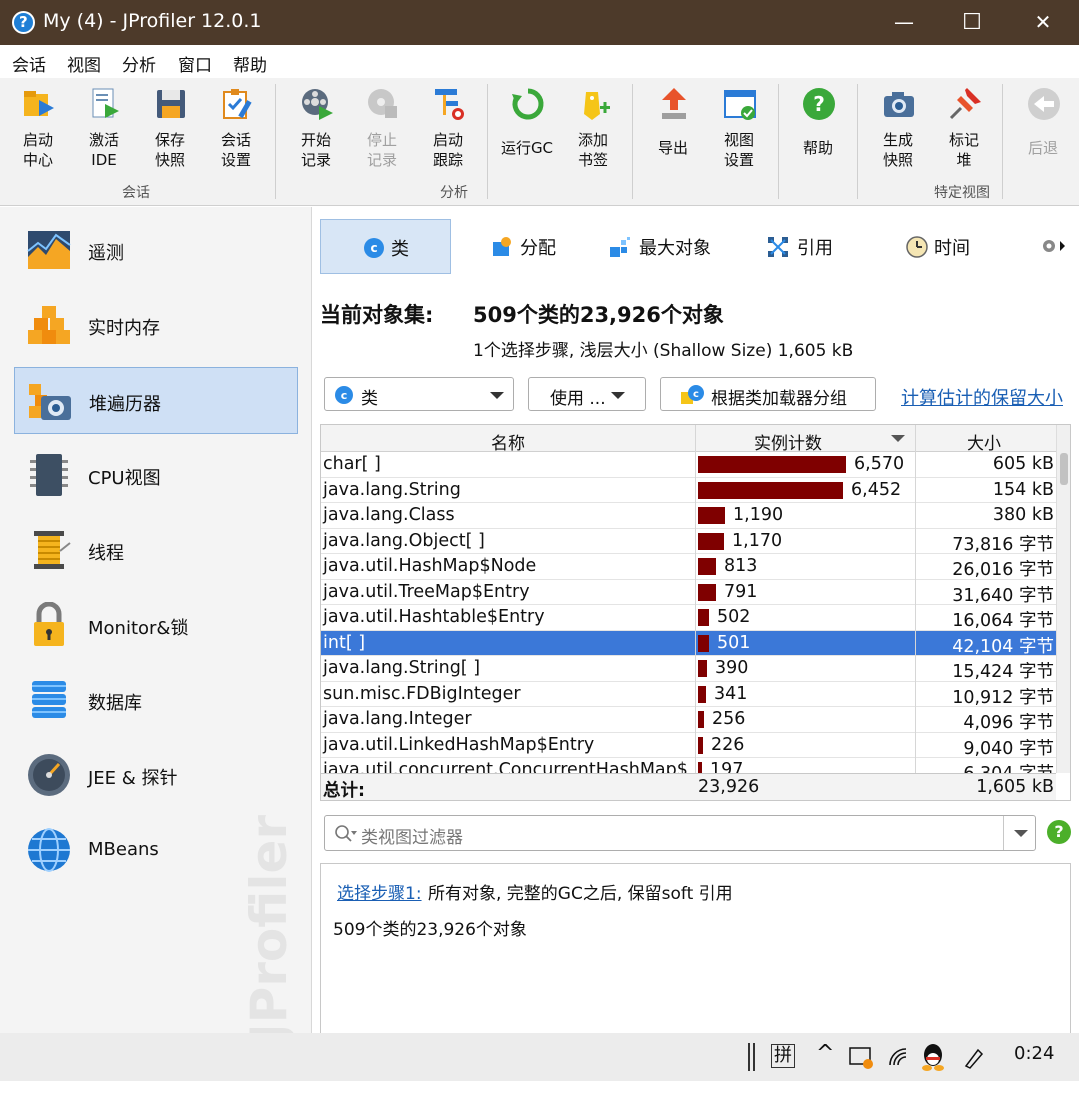 This screenshot has height=1095, width=1079. What do you see at coordinates (533, 246) in the screenshot?
I see `tab-allocations: 分配` at bounding box center [533, 246].